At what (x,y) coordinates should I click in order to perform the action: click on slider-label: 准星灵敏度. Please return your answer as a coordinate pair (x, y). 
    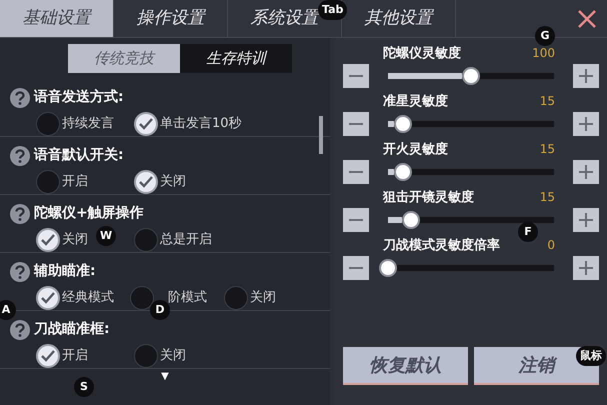
    Looking at the image, I should click on (415, 101).